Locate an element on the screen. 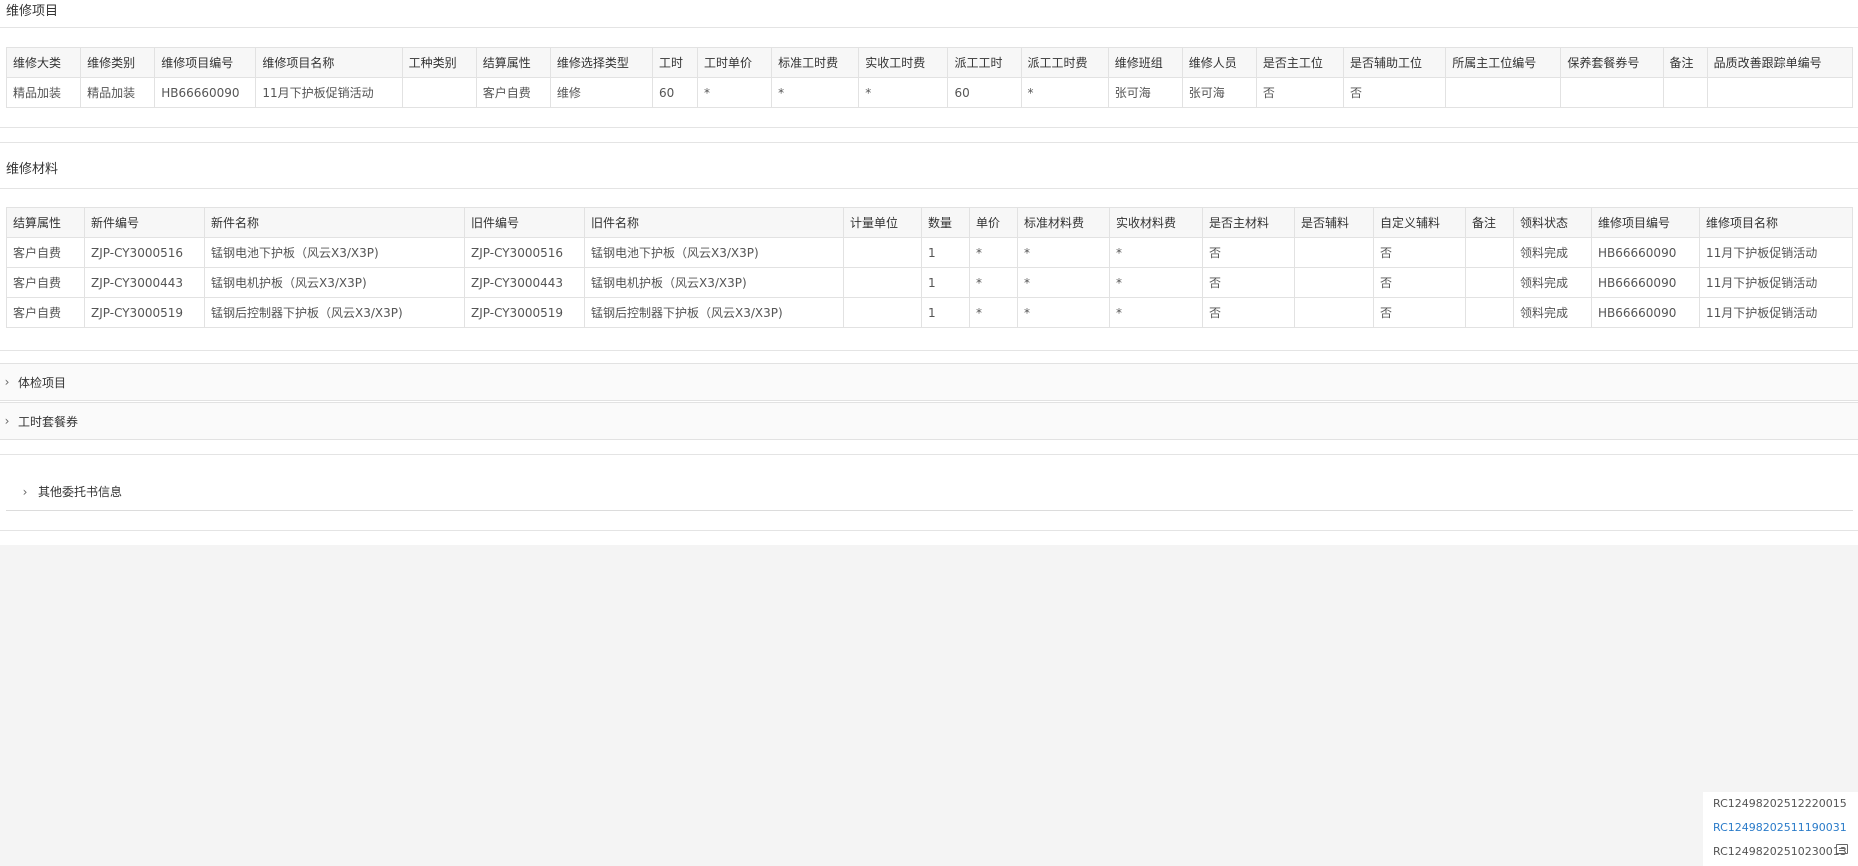 This screenshot has width=1858, height=866. repair-materials-title: 维修材料 is located at coordinates (32, 169).